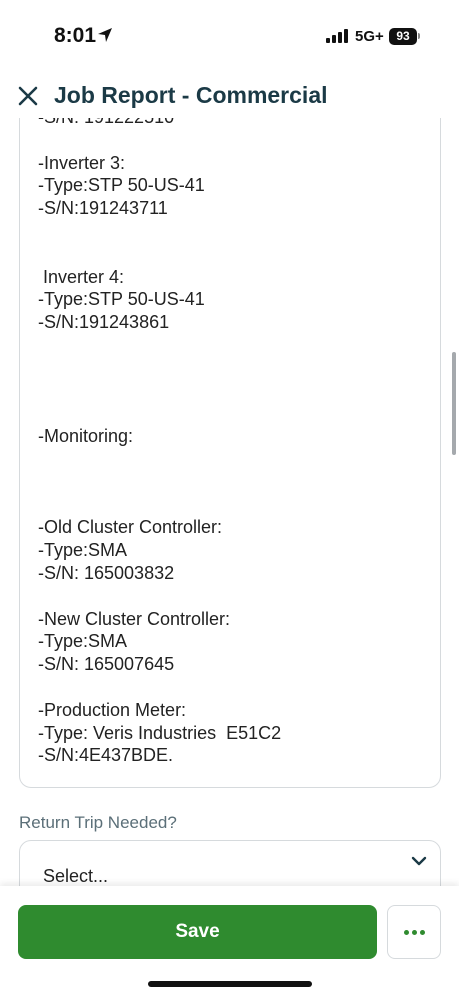  Describe the element at coordinates (230, 984) in the screenshot. I see `home-indicator` at that location.